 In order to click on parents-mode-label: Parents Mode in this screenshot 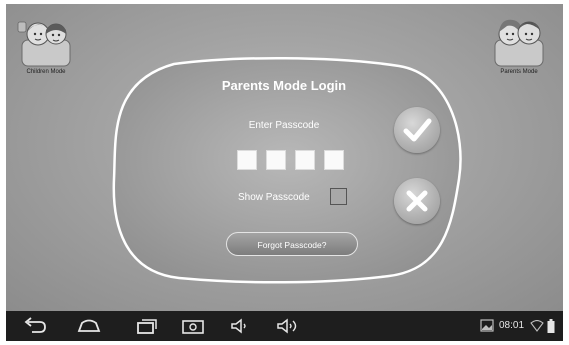, I will do `click(519, 72)`.